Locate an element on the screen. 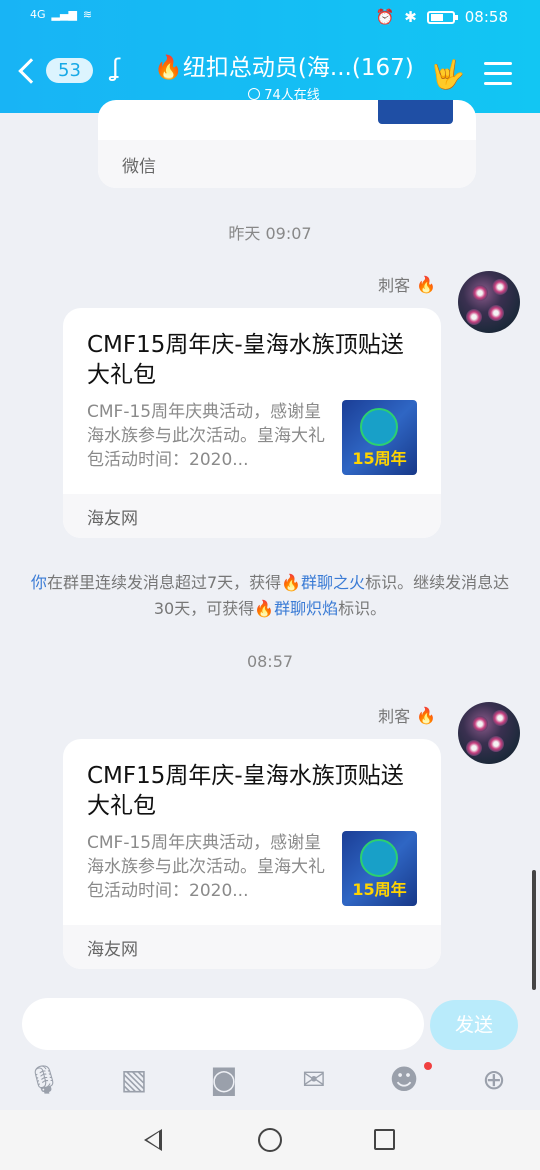  scrollbar is located at coordinates (534, 930).